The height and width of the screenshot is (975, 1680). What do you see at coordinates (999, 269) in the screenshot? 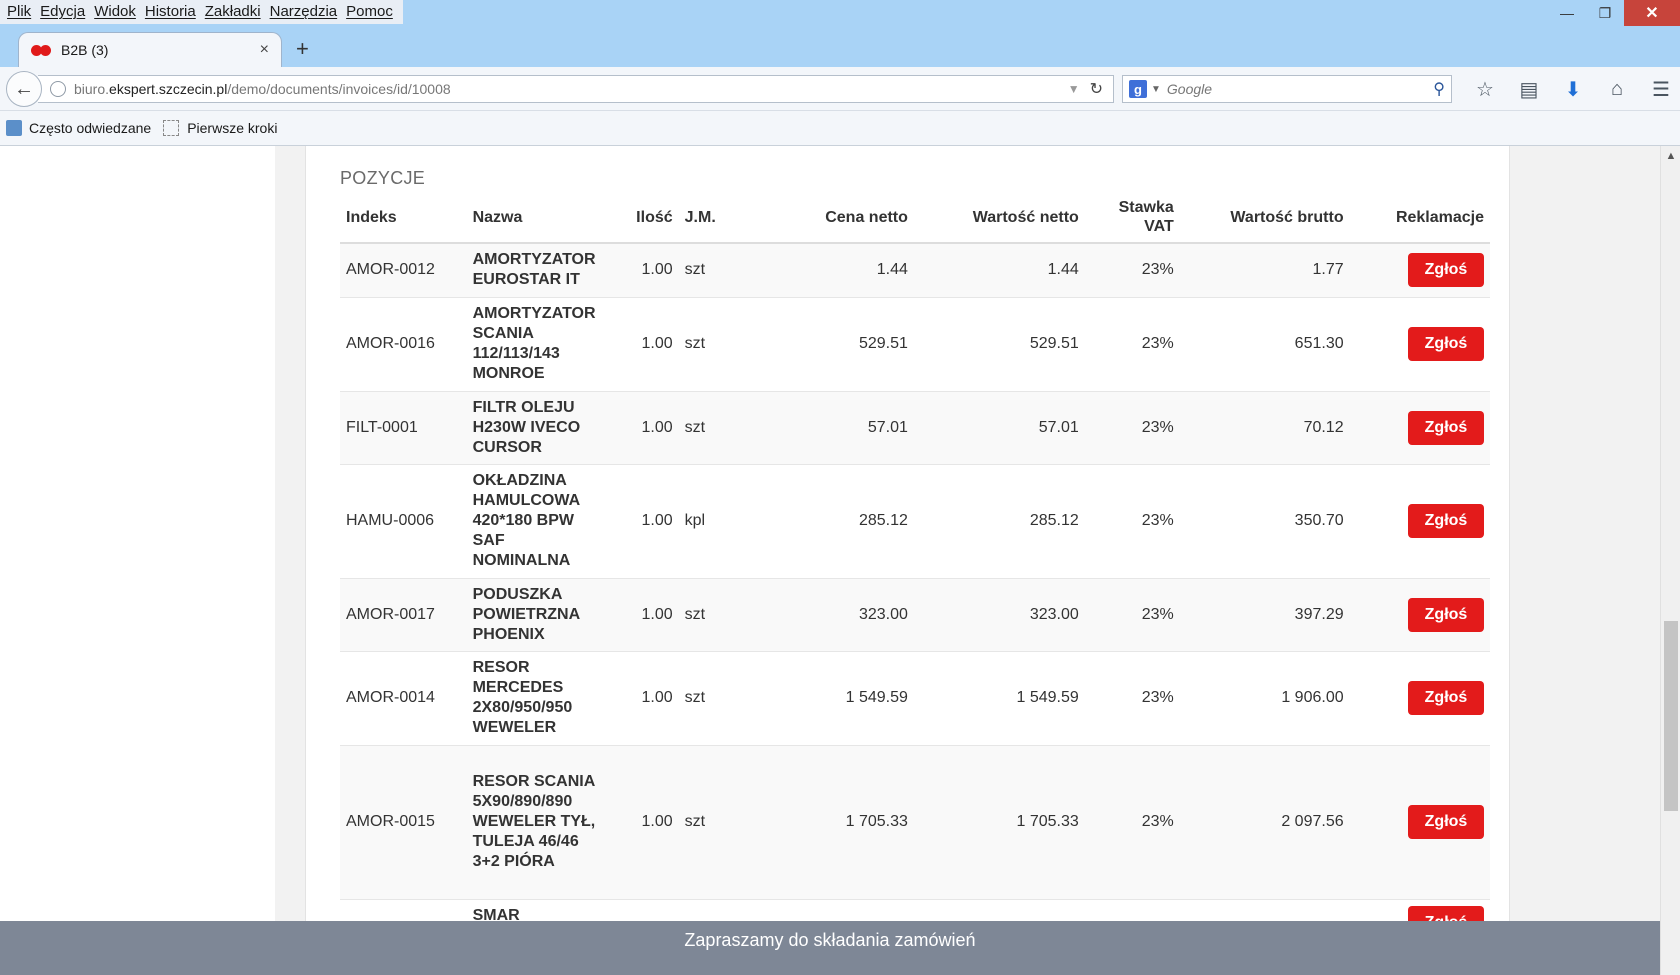
I see `cell-net-value: 1.44` at bounding box center [999, 269].